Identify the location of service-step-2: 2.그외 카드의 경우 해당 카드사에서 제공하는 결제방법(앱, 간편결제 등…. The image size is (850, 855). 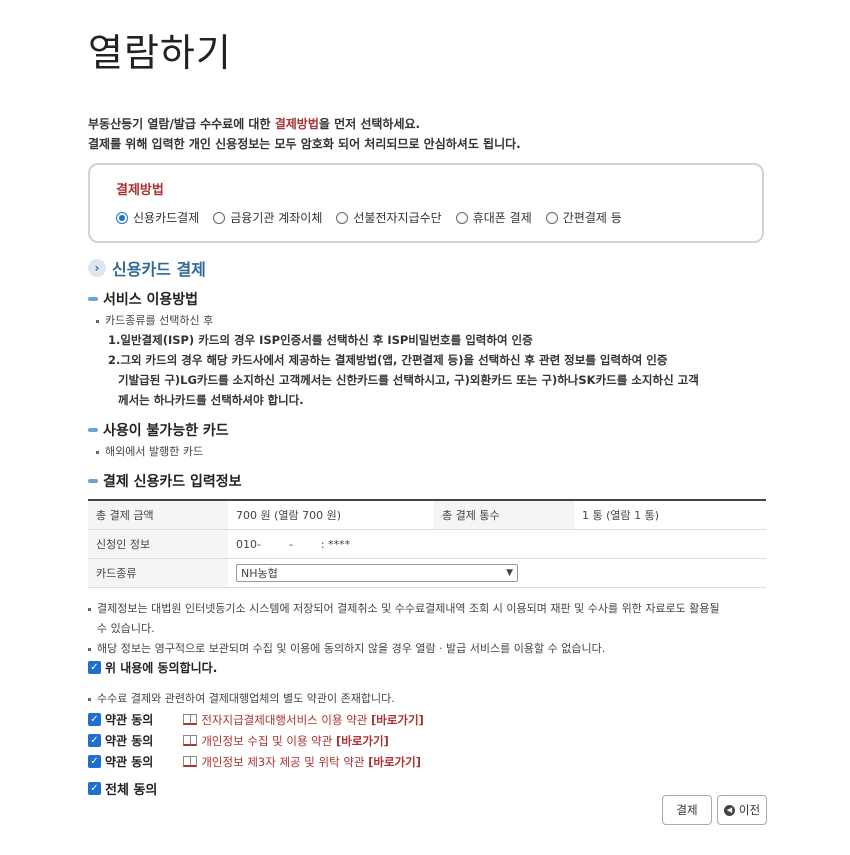
(388, 360).